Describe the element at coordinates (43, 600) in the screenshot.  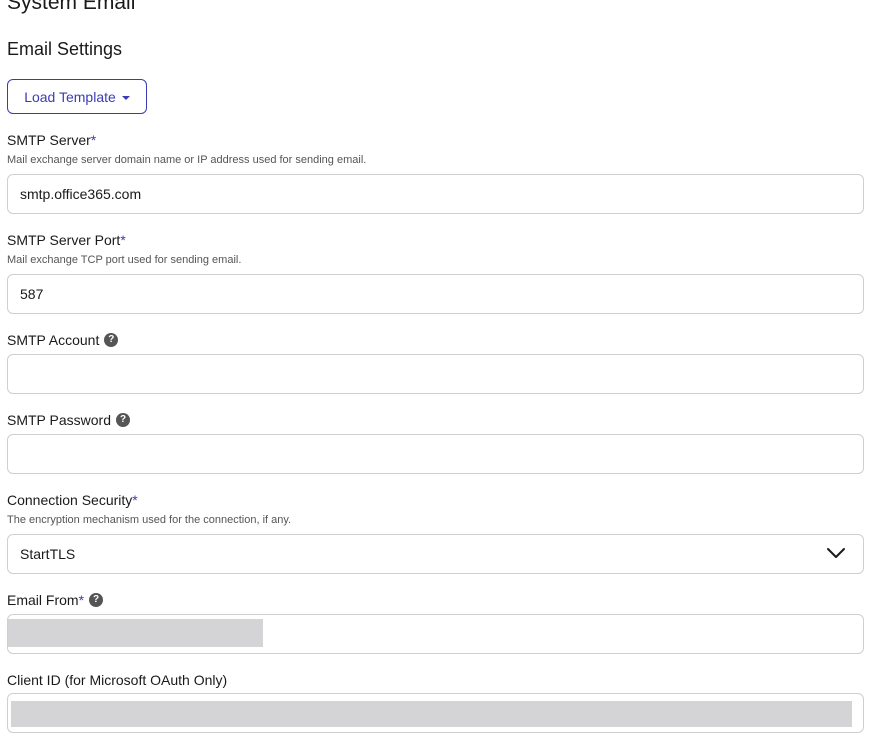
I see `email-from-label: Email From` at that location.